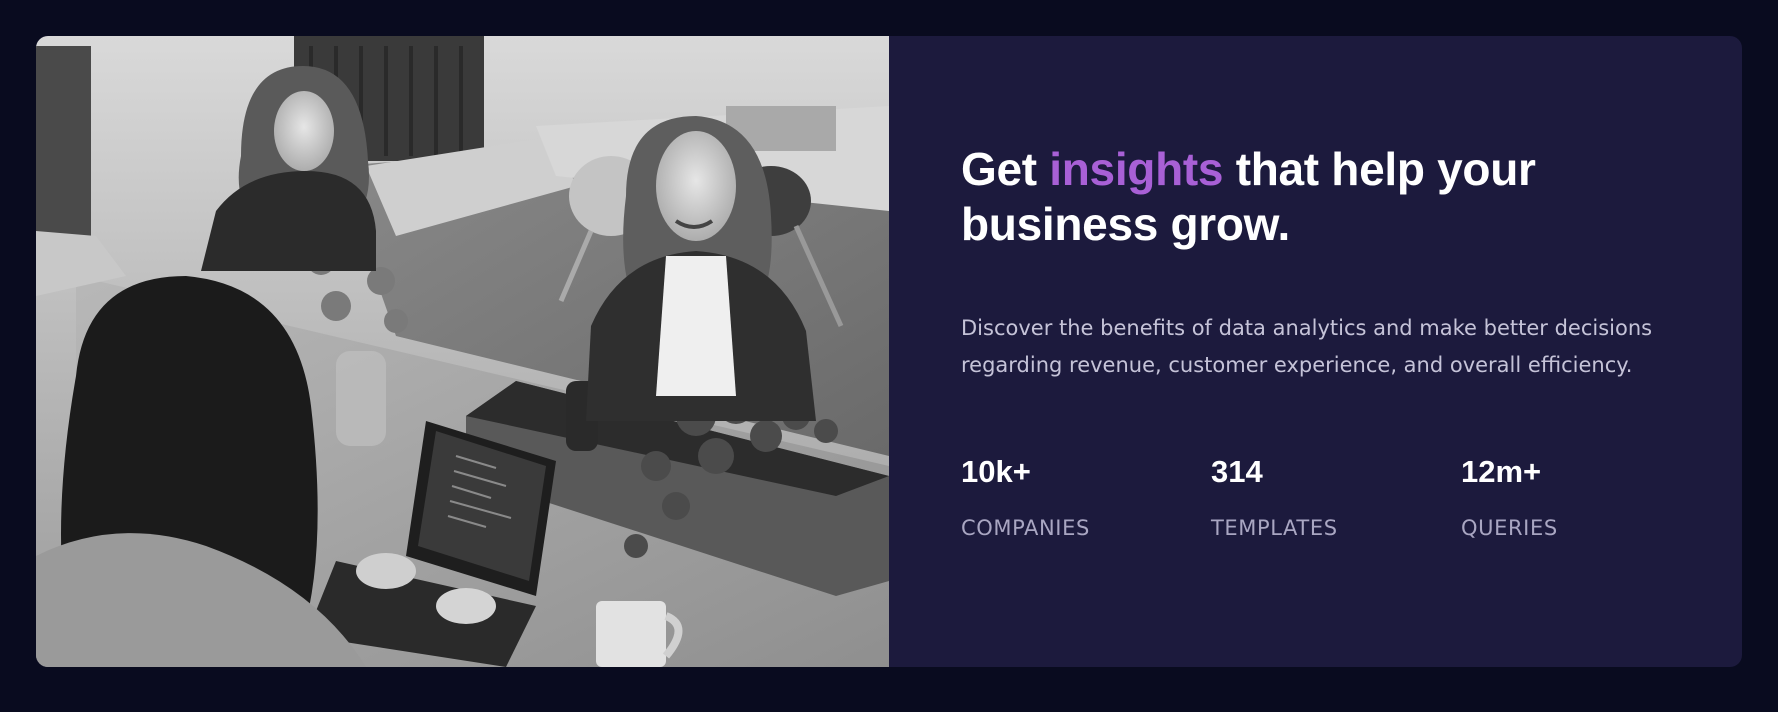  Describe the element at coordinates (1331, 498) in the screenshot. I see `stat-templates: 314 TEMPLATES` at that location.